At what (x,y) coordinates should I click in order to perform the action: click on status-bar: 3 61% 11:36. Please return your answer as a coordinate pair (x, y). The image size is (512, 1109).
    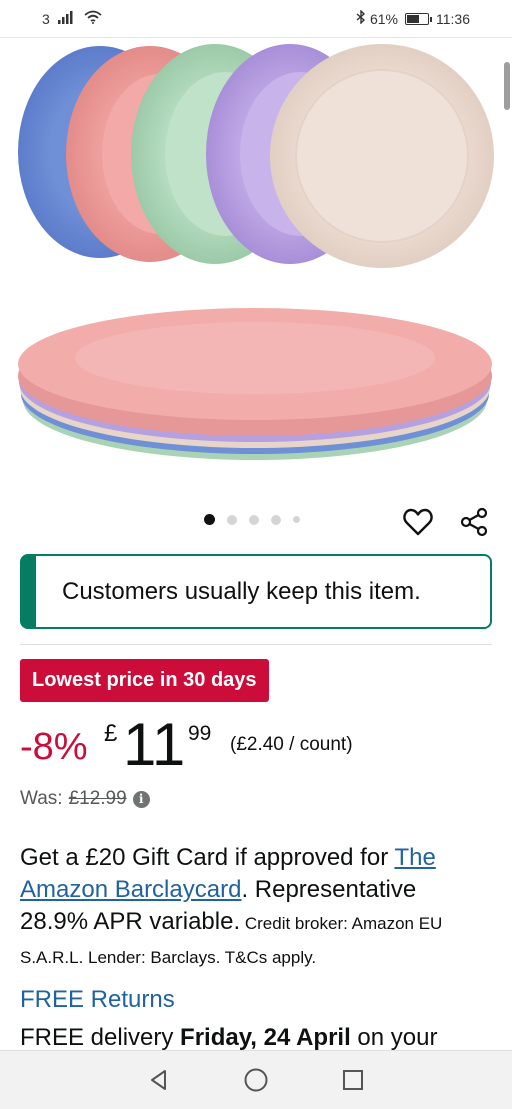
    Looking at the image, I should click on (256, 19).